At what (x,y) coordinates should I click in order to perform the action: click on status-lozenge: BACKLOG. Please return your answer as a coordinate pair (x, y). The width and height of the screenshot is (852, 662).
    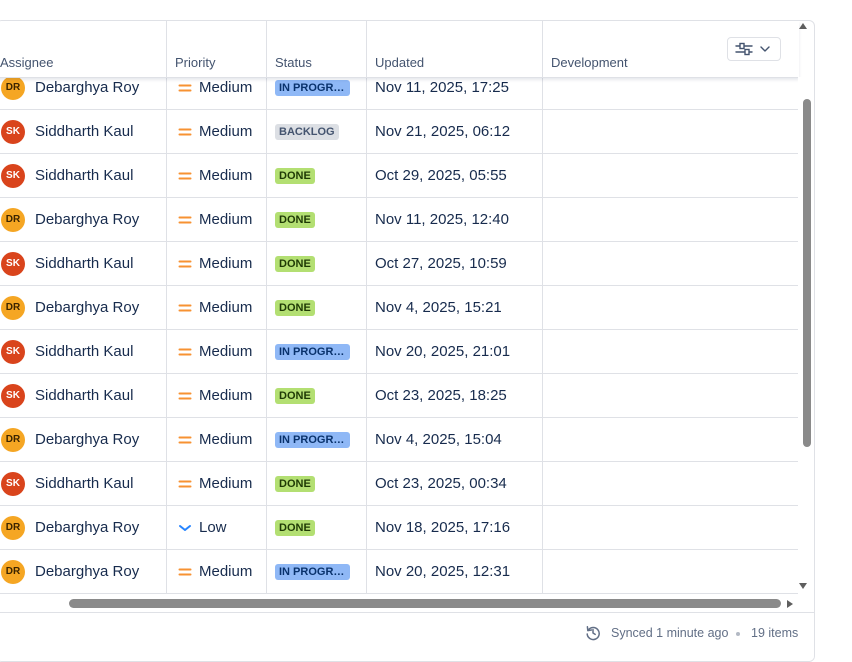
    Looking at the image, I should click on (307, 132).